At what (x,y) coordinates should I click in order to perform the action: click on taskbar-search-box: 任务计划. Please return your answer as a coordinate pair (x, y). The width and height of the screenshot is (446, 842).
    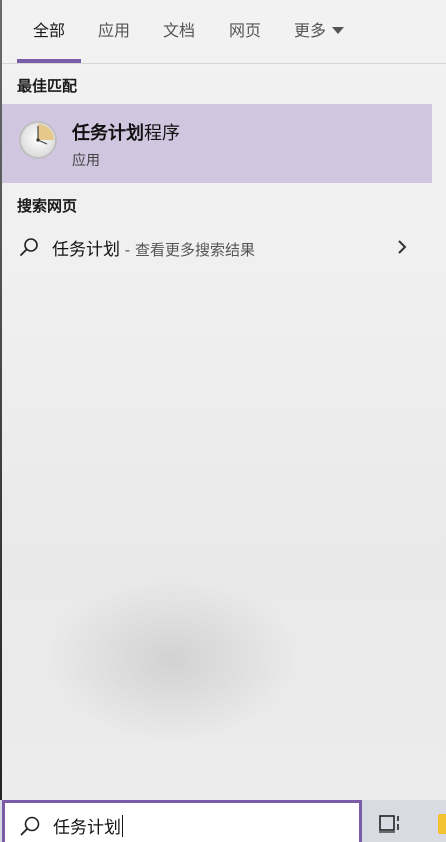
    Looking at the image, I should click on (182, 821).